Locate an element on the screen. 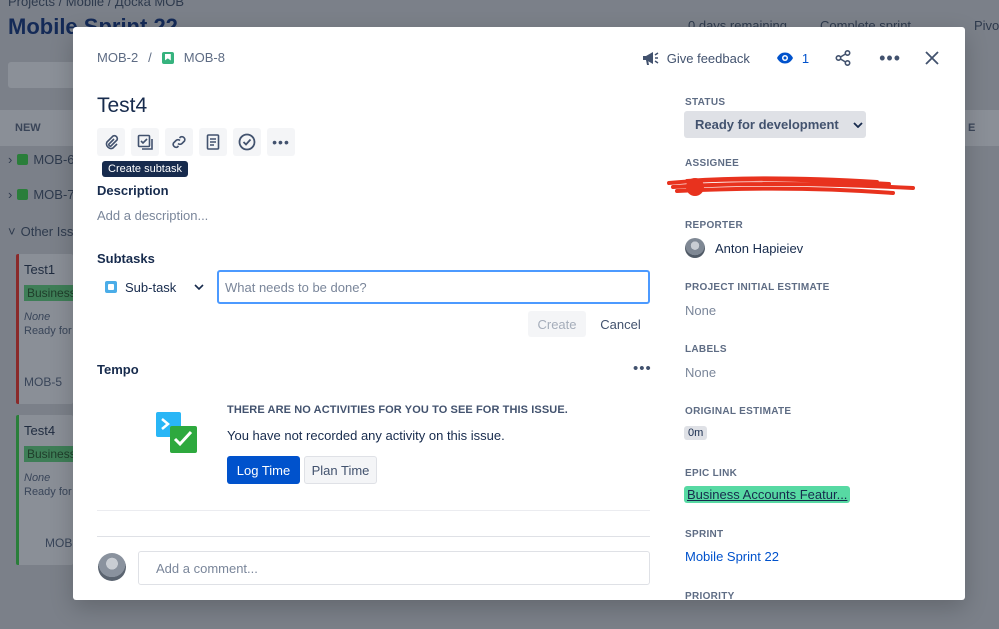 The image size is (999, 629). eye-icon is located at coordinates (784, 58).